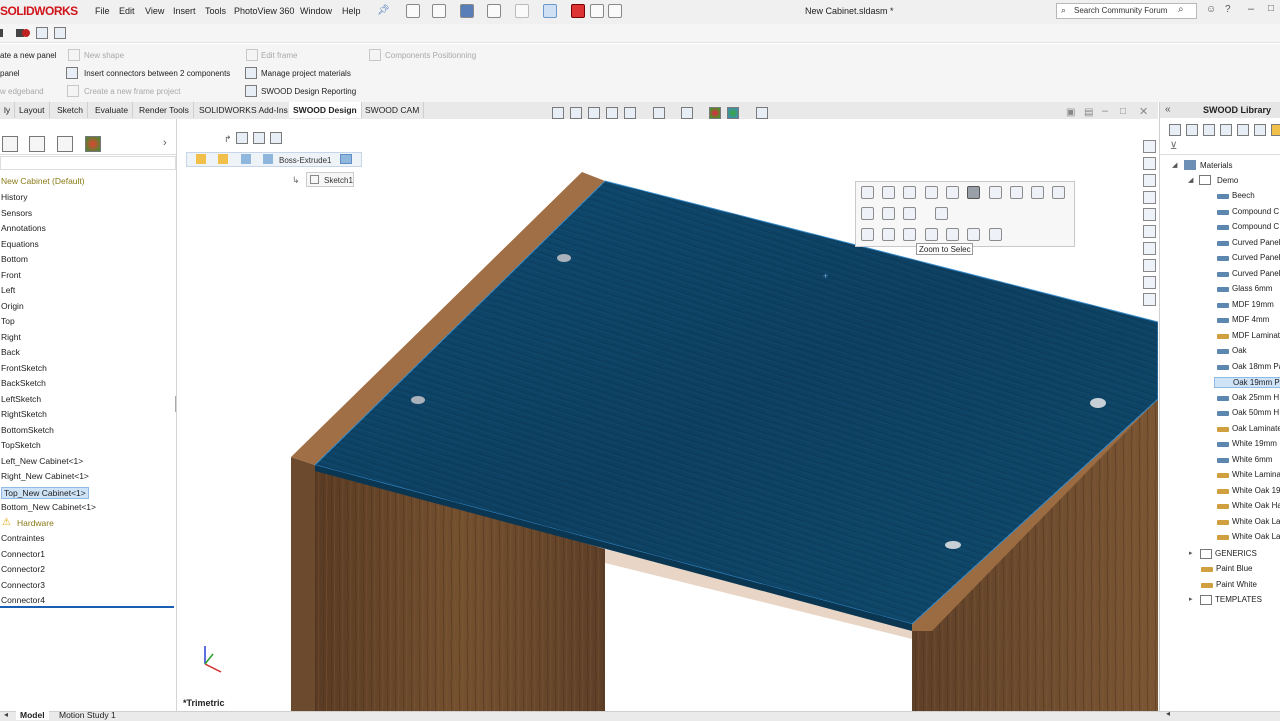 The width and height of the screenshot is (1280, 721). Describe the element at coordinates (1211, 9) in the screenshot. I see `user-icon: ☺` at that location.